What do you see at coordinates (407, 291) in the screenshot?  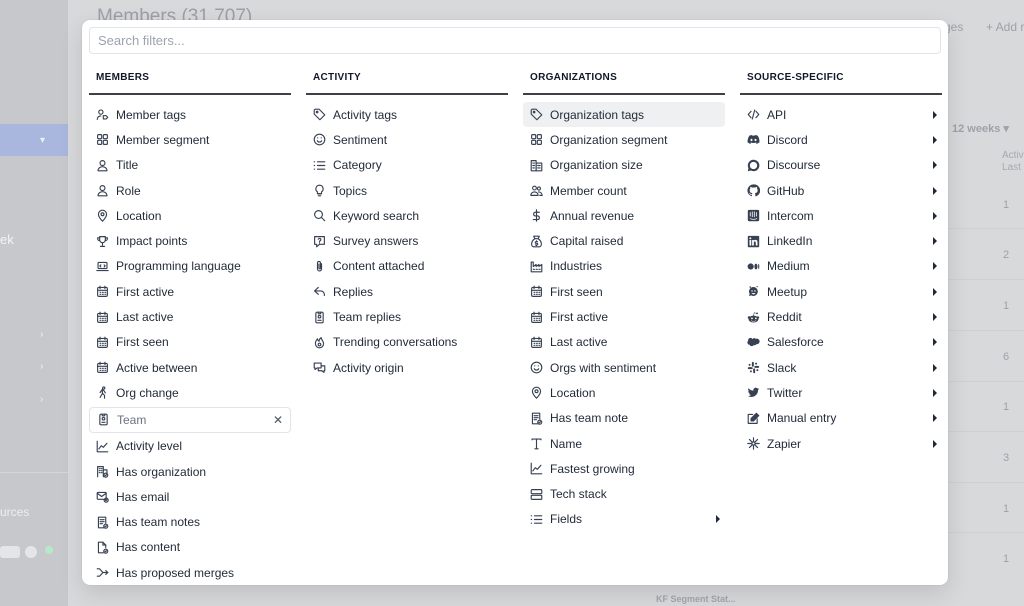 I see `filter-option-replies: Replies` at bounding box center [407, 291].